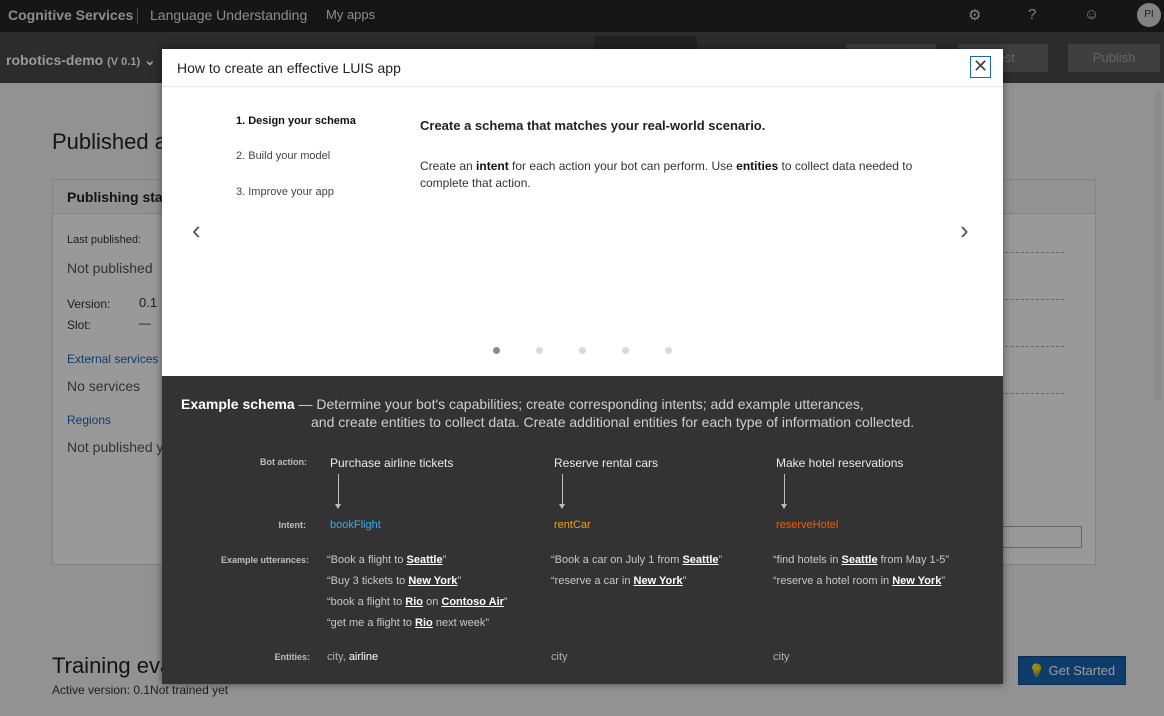  What do you see at coordinates (964, 230) in the screenshot?
I see `chevron-right-icon: ›` at bounding box center [964, 230].